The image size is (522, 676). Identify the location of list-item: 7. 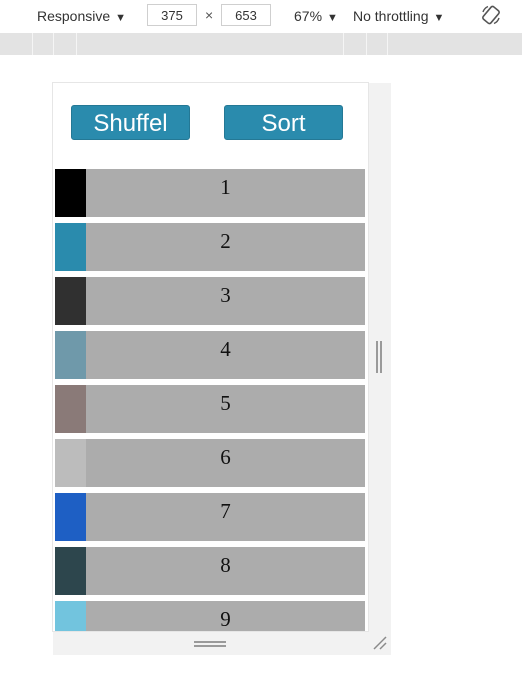
(210, 517).